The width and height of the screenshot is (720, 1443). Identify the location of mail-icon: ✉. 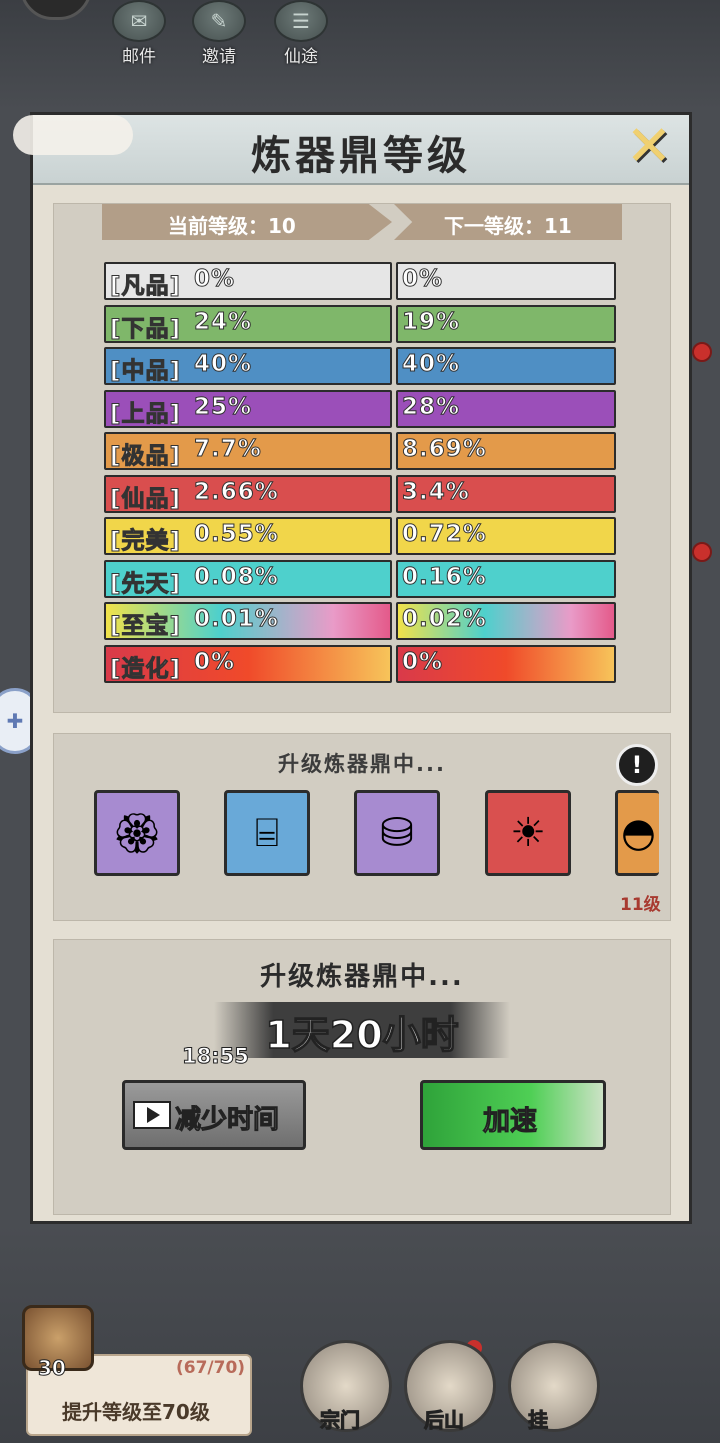
(139, 21).